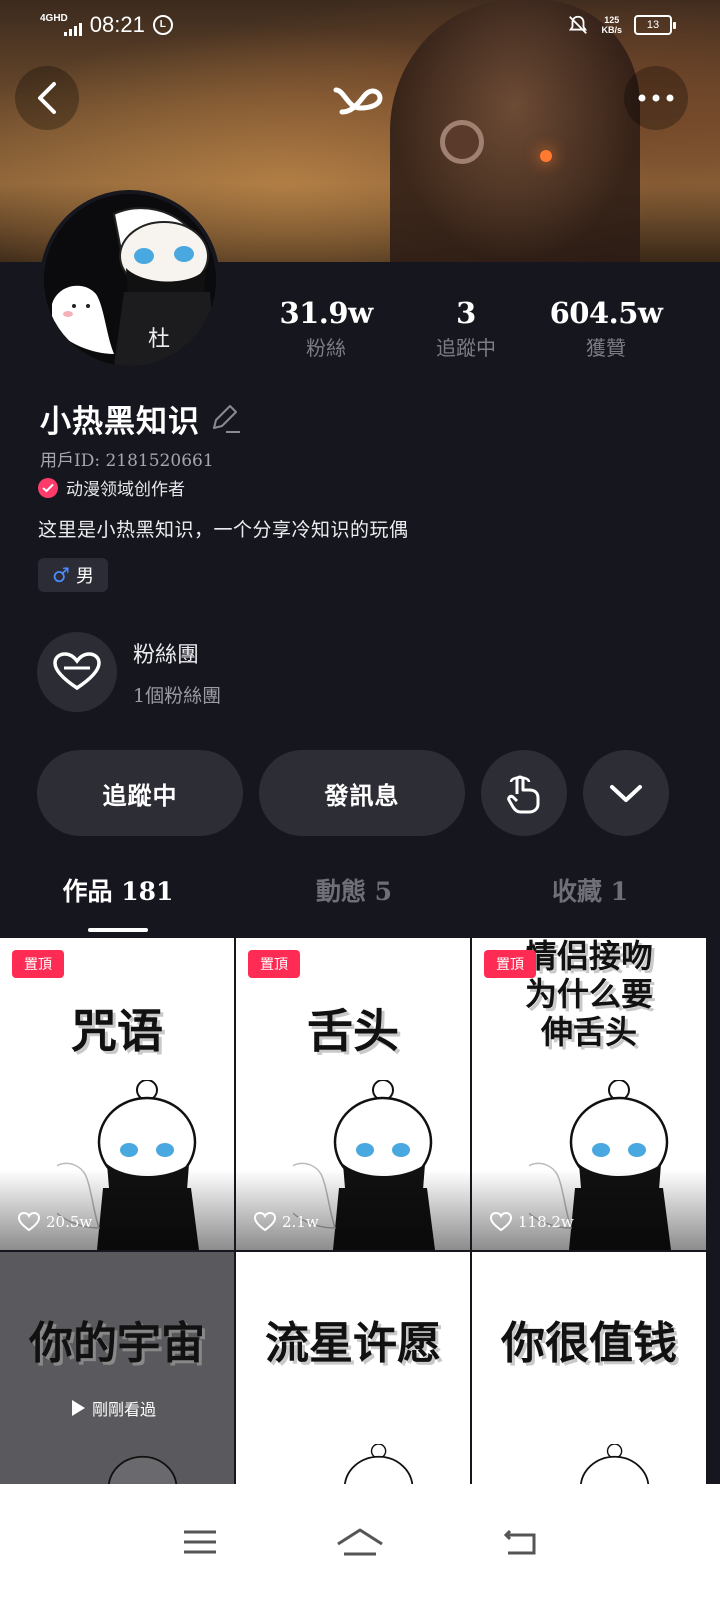 Image resolution: width=720 pixels, height=1600 pixels. What do you see at coordinates (72, 29) in the screenshot?
I see `signal-icon` at bounding box center [72, 29].